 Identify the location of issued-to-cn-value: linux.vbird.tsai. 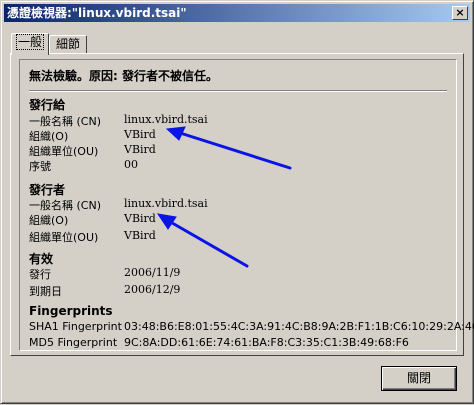
(166, 119).